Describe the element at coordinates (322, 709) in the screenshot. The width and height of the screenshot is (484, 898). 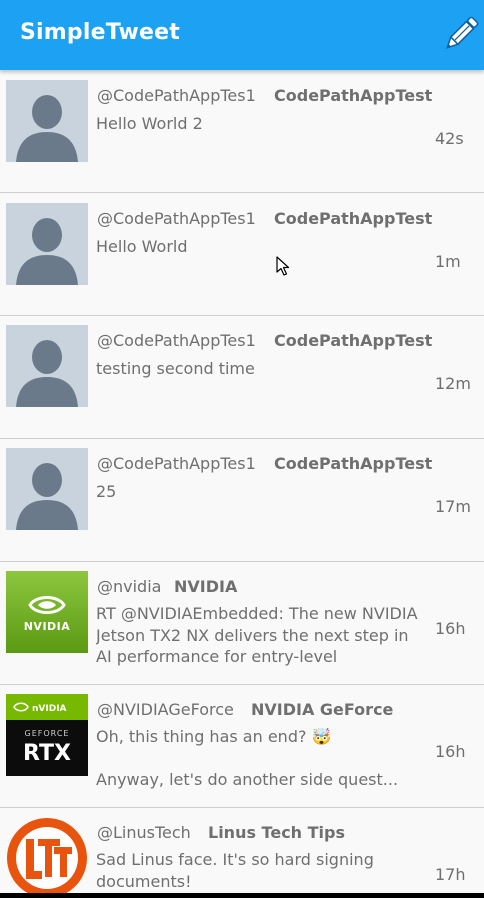
I see `tweet-author-name: NVIDIA GeForce` at that location.